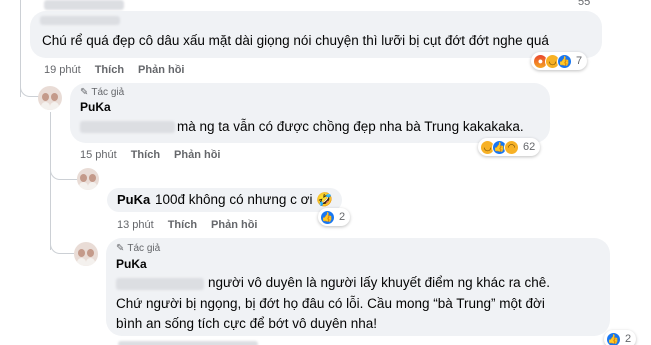 The image size is (651, 345). I want to click on reaction-count: 55, so click(584, 4).